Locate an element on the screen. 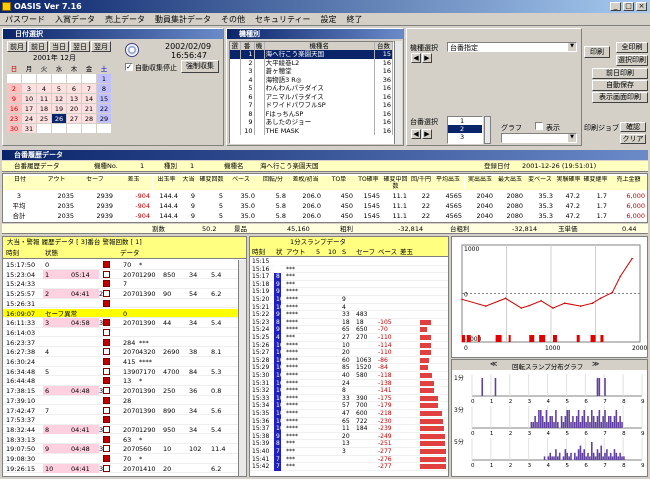 This screenshot has height=479, width=650. menu-item: 設定 is located at coordinates (329, 19).